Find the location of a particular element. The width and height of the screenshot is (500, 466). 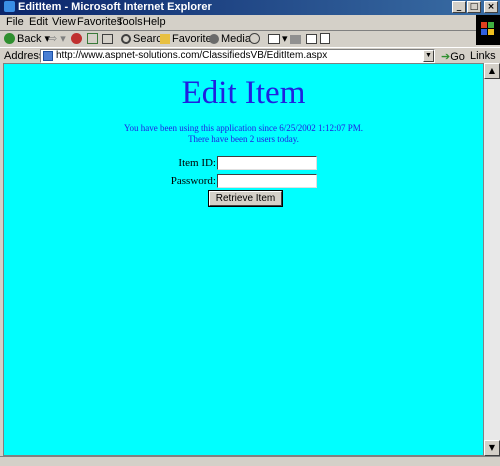

print-button is located at coordinates (296, 39).